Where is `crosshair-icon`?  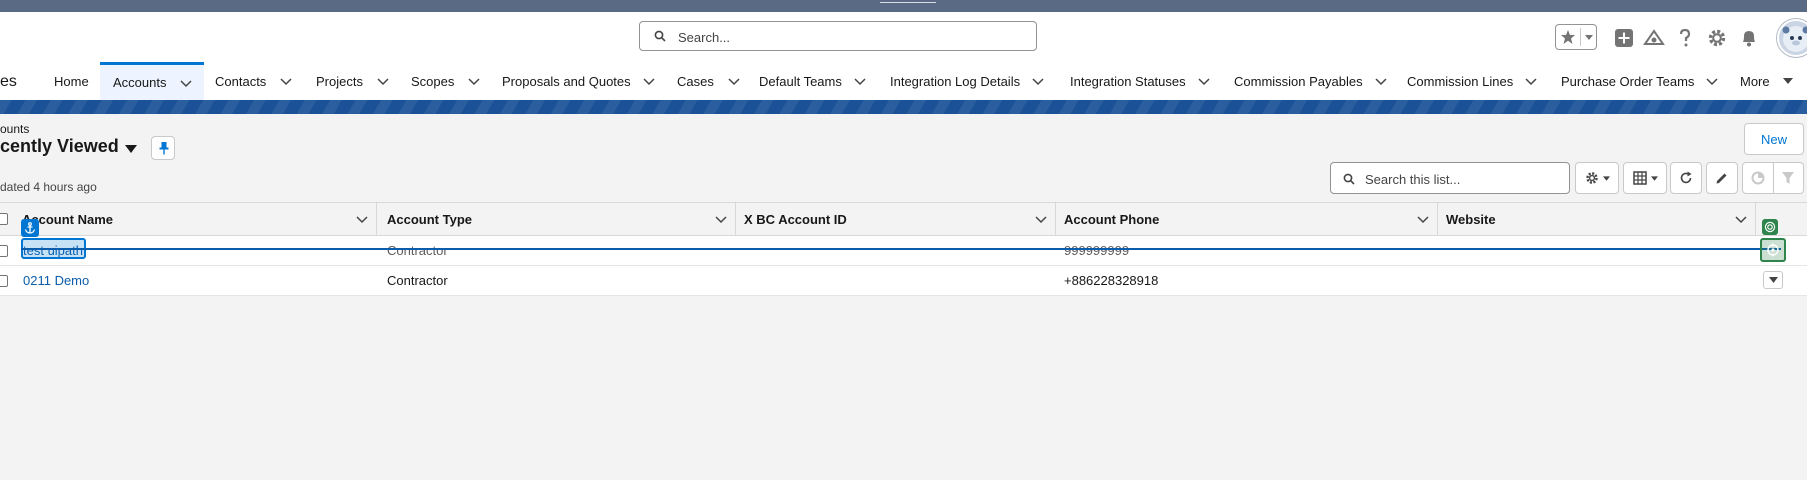
crosshair-icon is located at coordinates (1773, 250).